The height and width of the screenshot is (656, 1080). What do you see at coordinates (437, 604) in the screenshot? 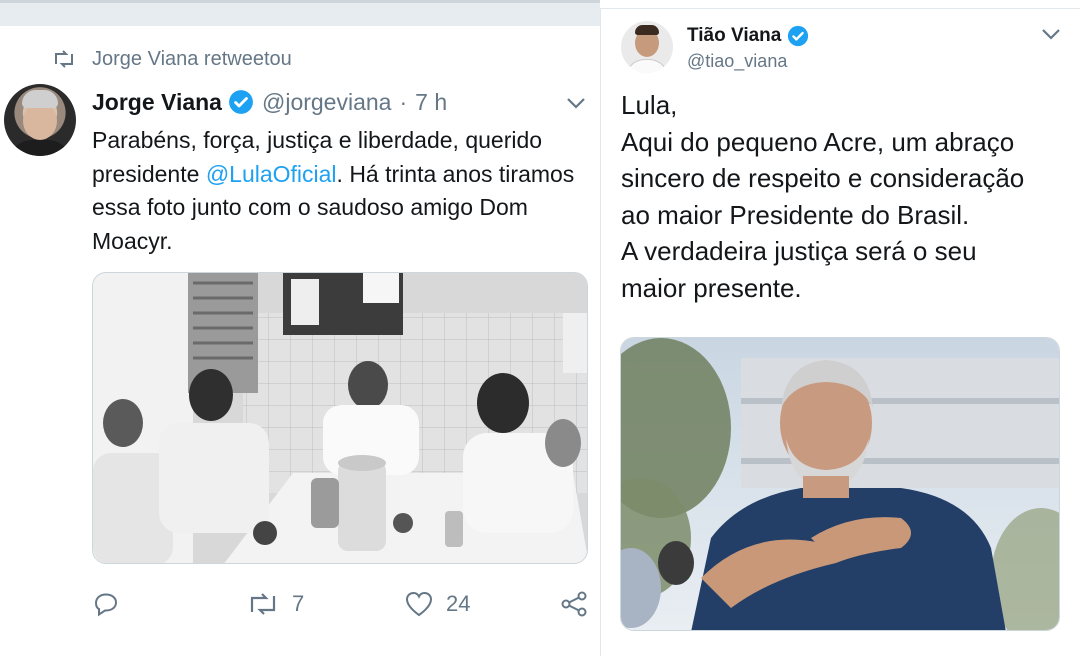
I see `like-action: 24` at bounding box center [437, 604].